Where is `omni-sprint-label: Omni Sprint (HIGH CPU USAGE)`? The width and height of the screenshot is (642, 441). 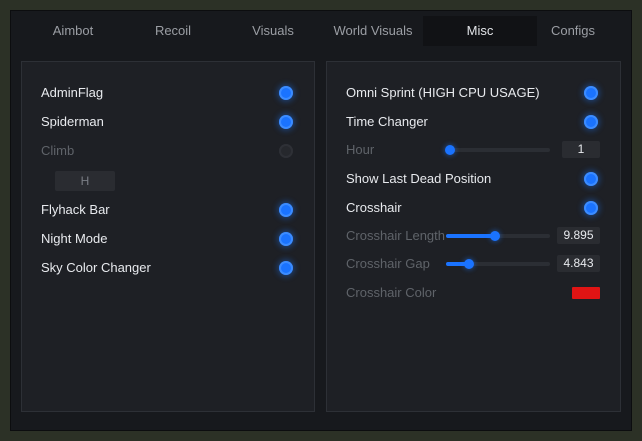 omni-sprint-label: Omni Sprint (HIGH CPU USAGE) is located at coordinates (443, 92).